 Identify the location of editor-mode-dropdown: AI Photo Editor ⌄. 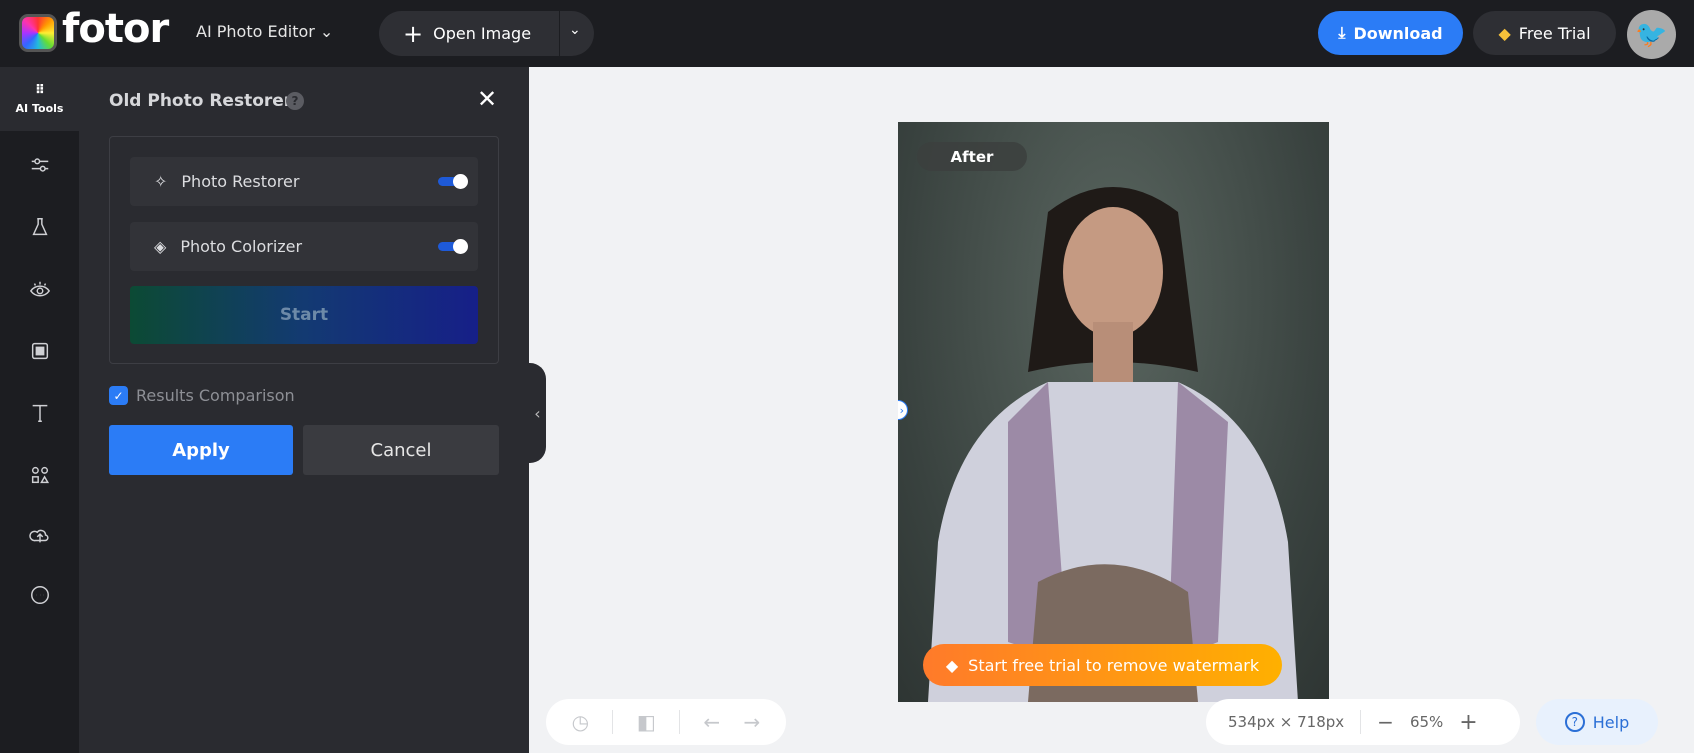
(264, 31).